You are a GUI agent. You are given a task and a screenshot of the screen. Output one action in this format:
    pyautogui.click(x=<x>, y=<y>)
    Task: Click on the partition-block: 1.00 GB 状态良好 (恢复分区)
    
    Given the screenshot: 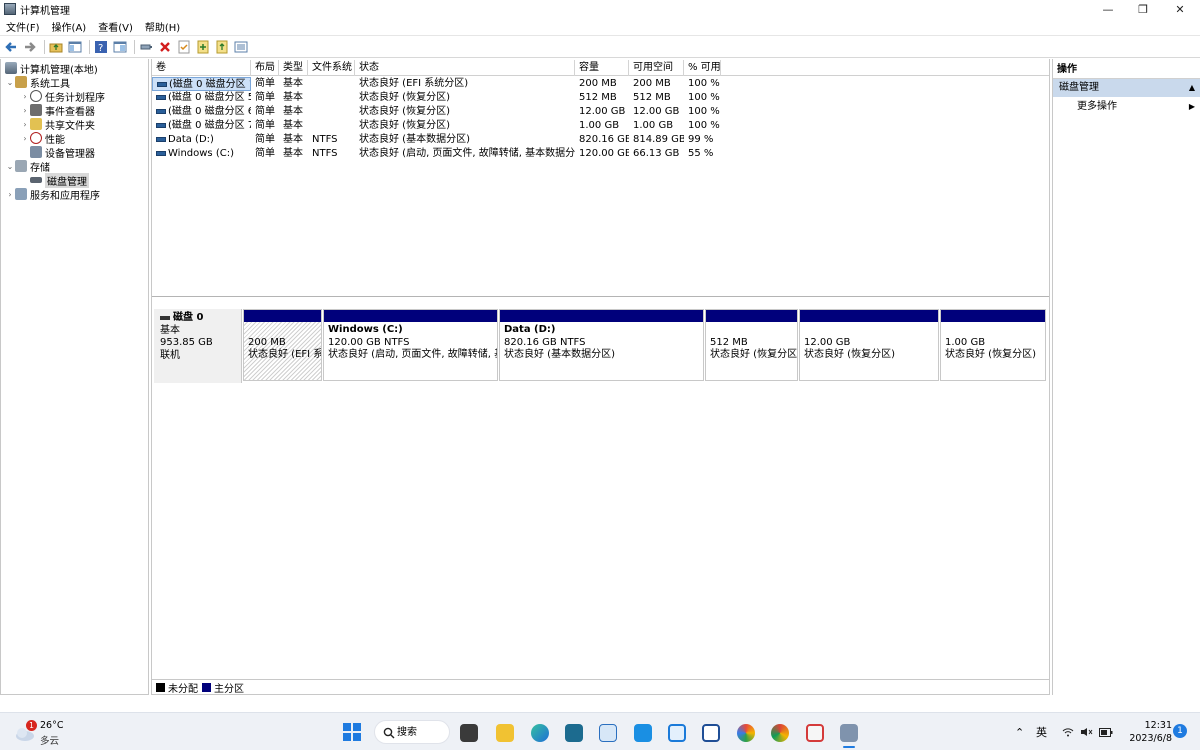 What is the action you would take?
    pyautogui.click(x=993, y=345)
    